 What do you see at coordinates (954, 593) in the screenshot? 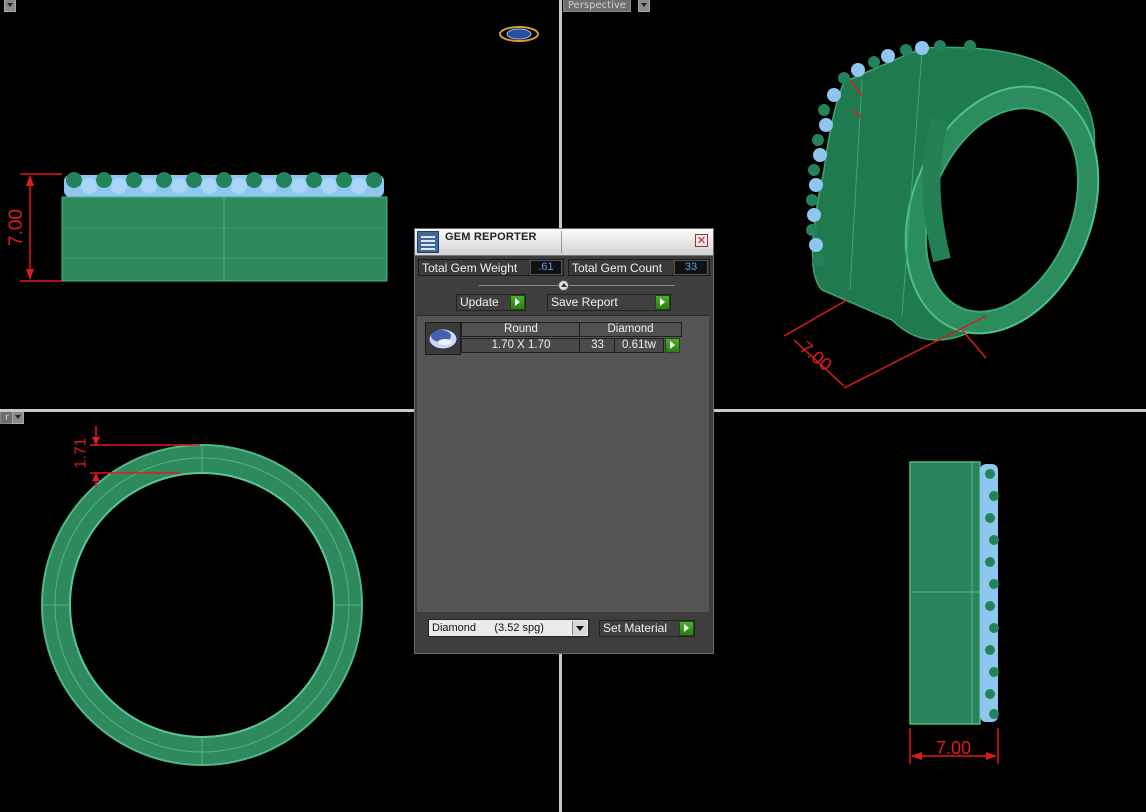
I see `band-side` at bounding box center [954, 593].